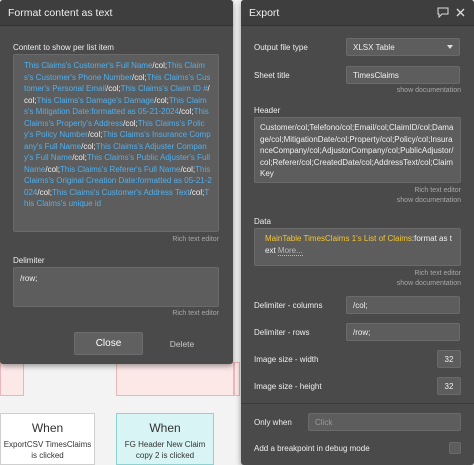  Describe the element at coordinates (108, 343) in the screenshot. I see `close-button: Close` at that location.